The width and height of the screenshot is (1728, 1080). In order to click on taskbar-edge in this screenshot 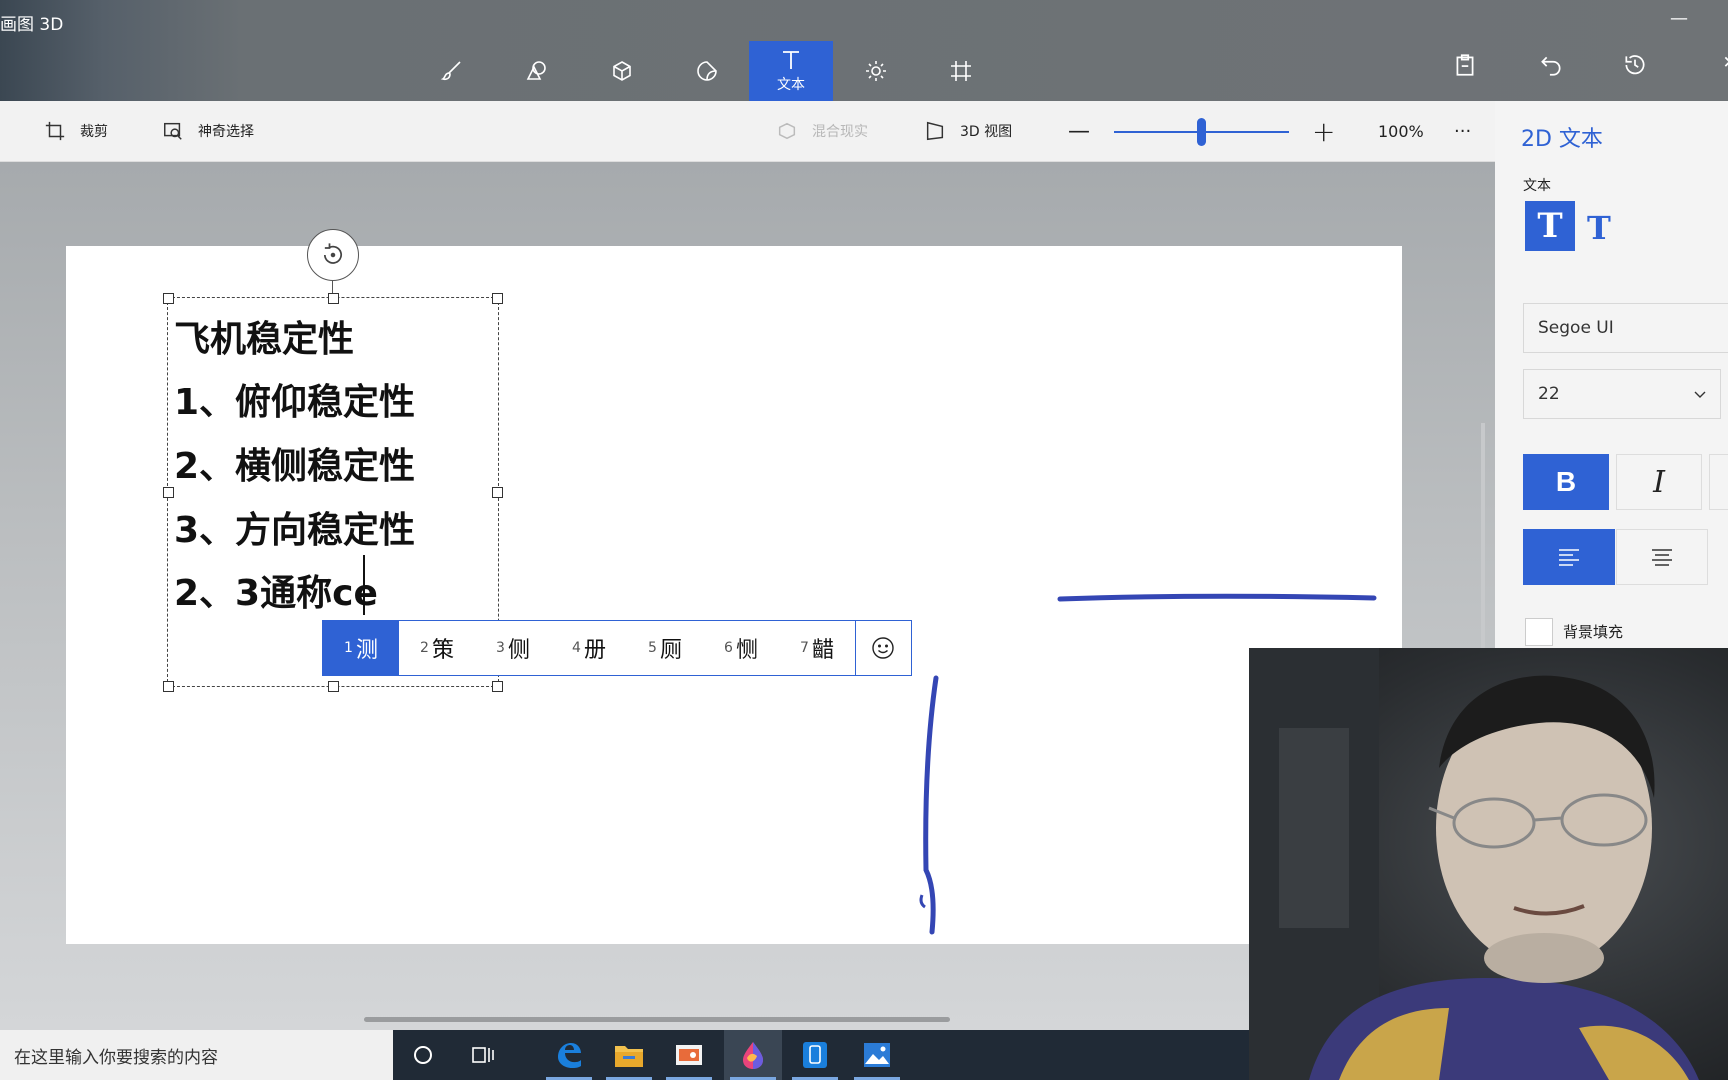, I will do `click(569, 1055)`.